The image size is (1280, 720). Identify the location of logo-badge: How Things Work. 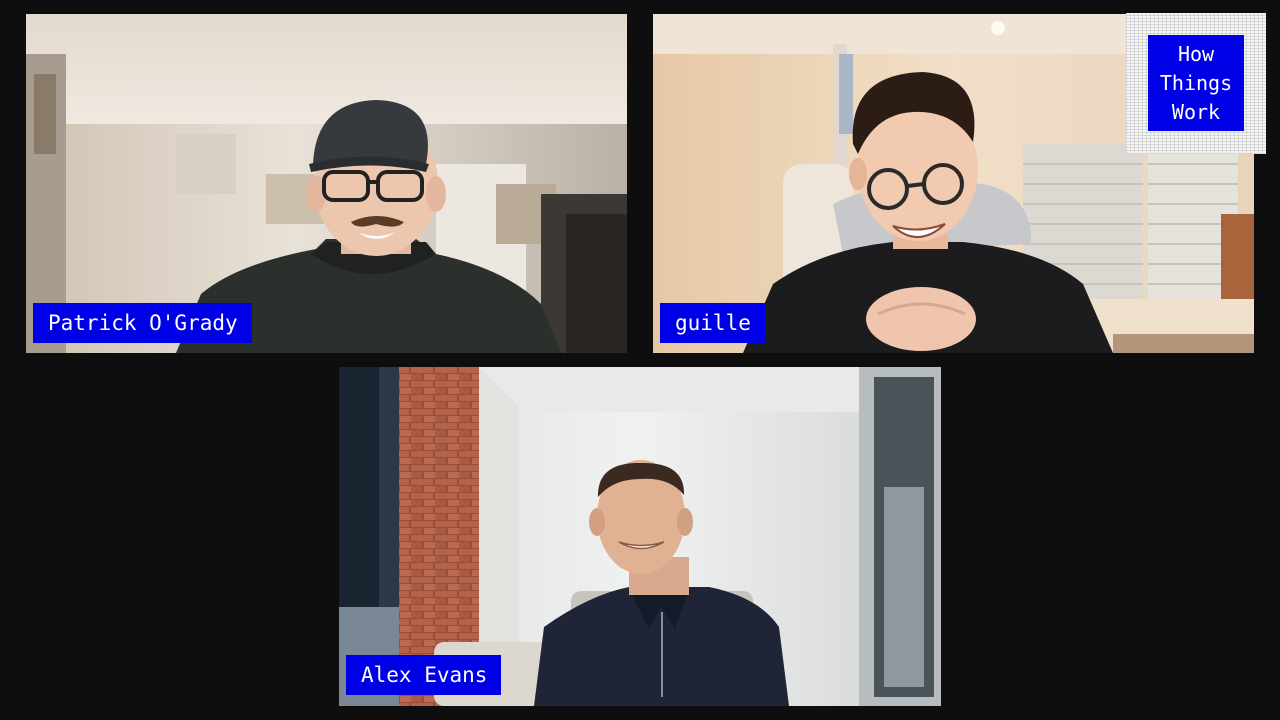
(1196, 83).